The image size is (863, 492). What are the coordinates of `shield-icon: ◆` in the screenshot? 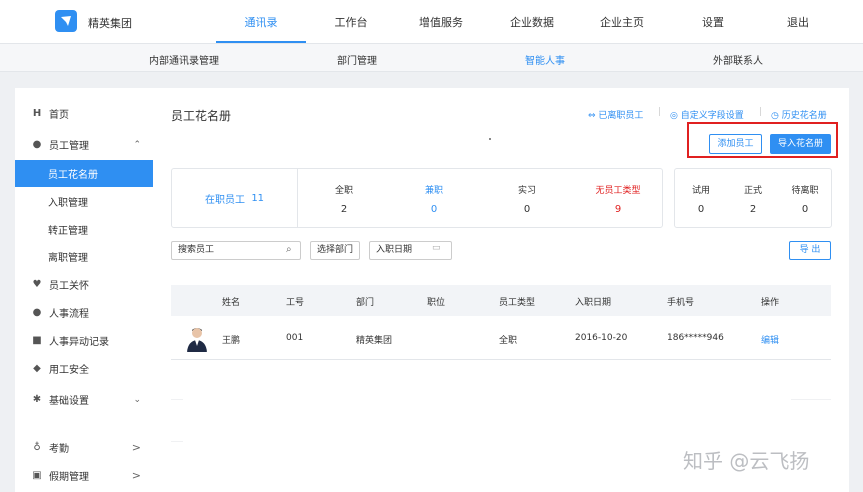 It's located at (37, 368).